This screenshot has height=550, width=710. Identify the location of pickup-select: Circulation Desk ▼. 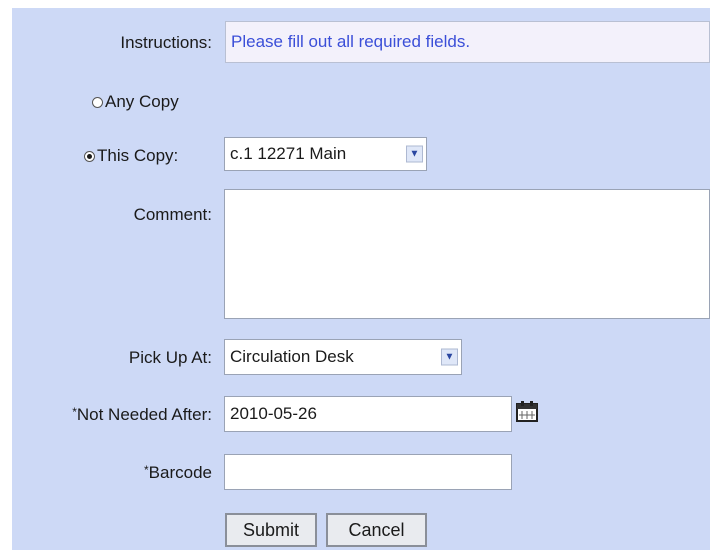
(343, 357).